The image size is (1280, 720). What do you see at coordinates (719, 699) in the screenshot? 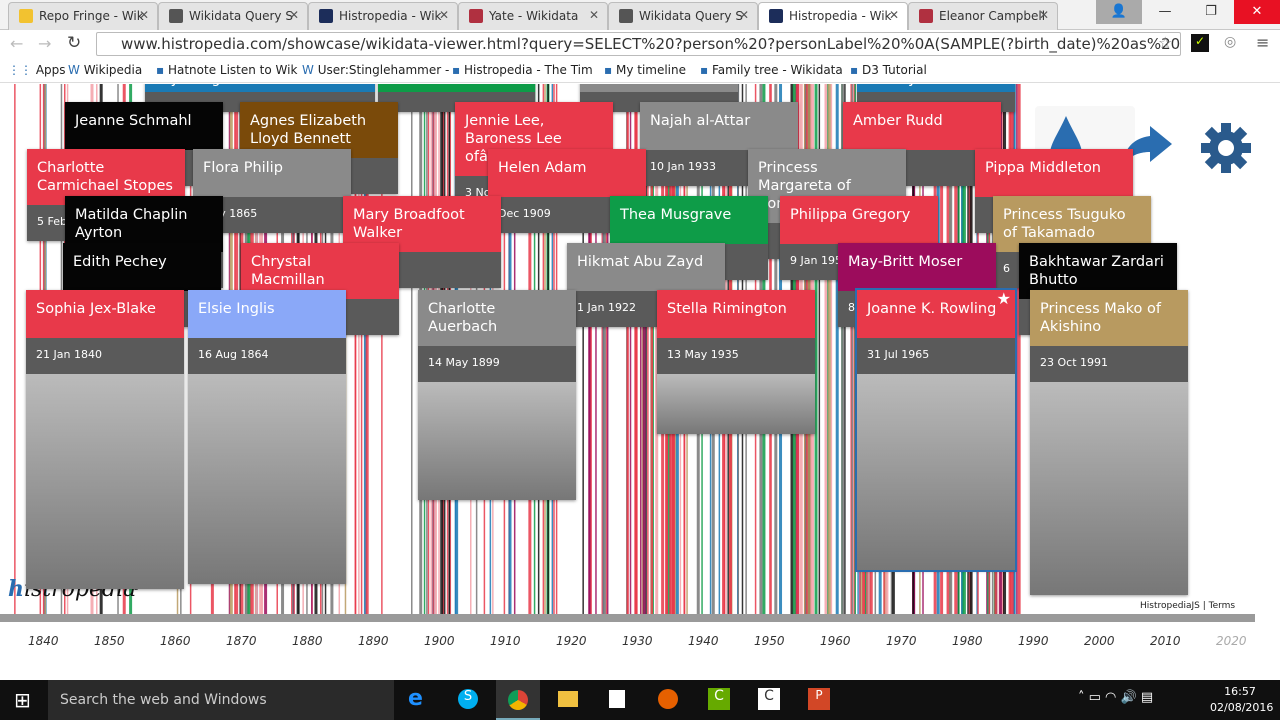
I see `camtasia-icon: C` at bounding box center [719, 699].